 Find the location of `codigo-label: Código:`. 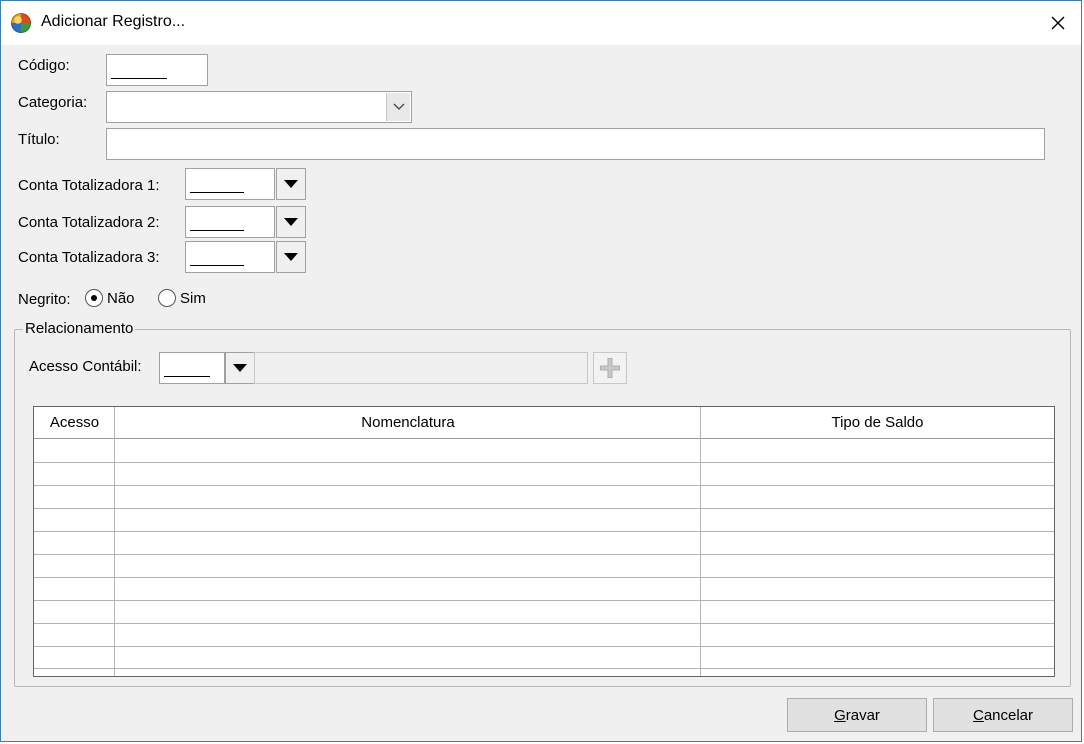

codigo-label: Código: is located at coordinates (44, 65).